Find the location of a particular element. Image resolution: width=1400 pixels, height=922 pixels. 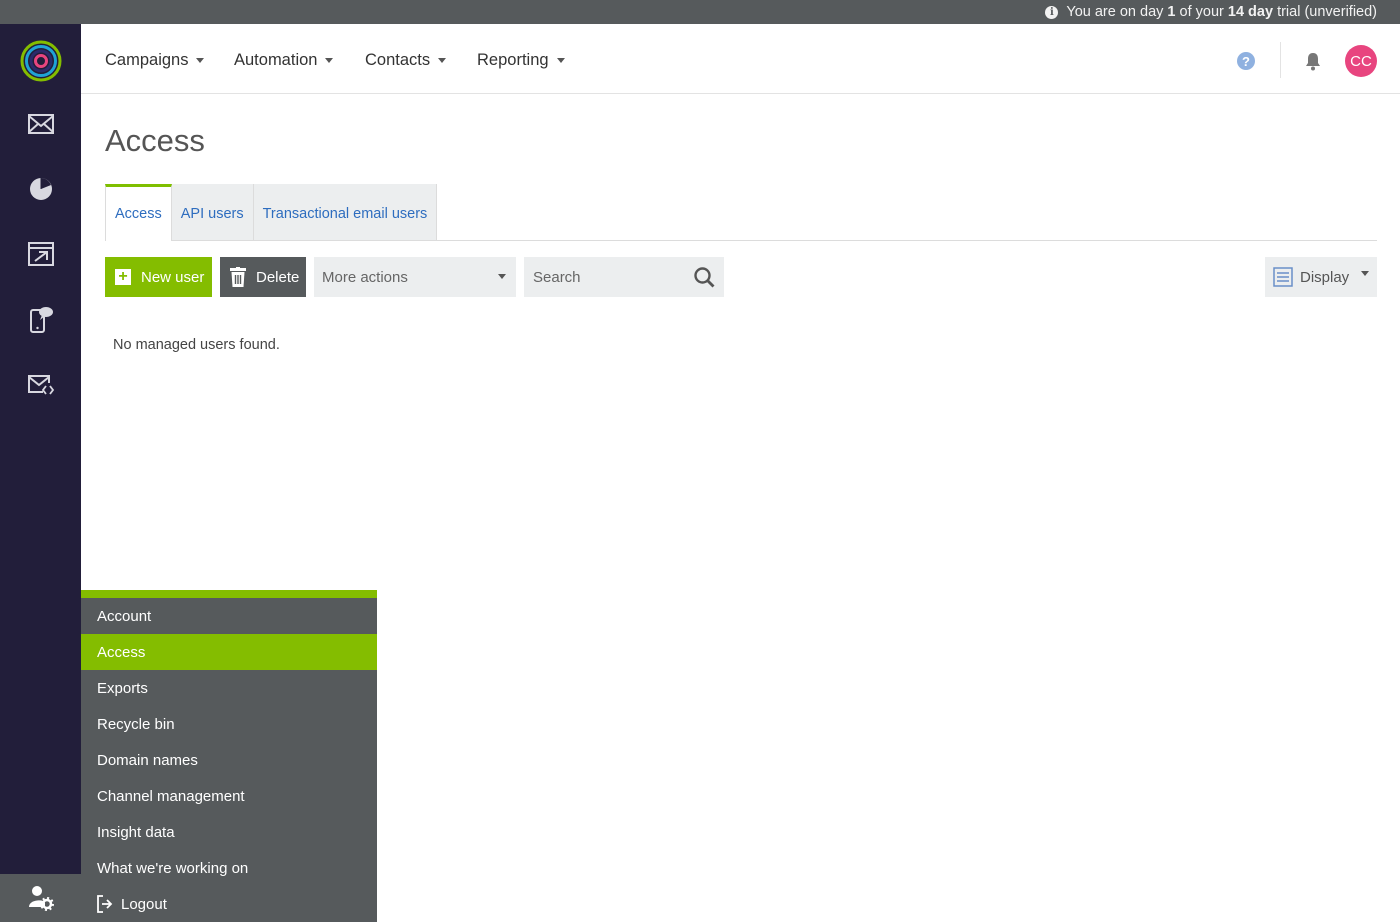

envelope-icon is located at coordinates (41, 124).